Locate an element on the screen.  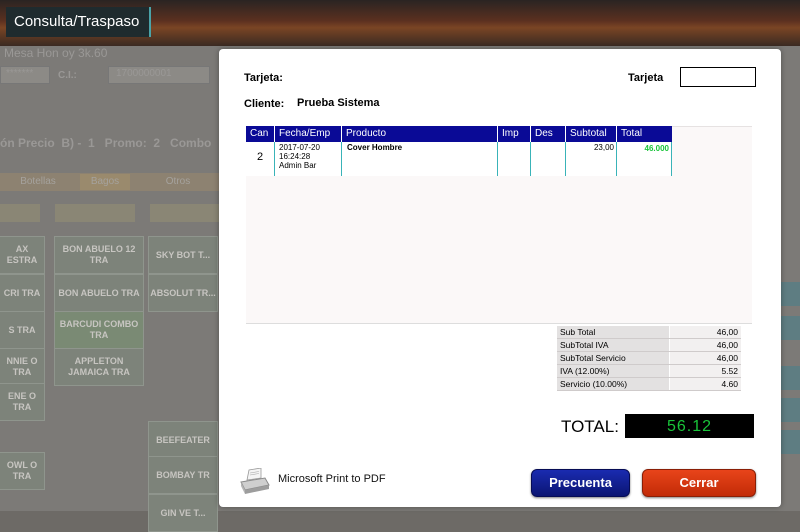
bg-ci-label: C.I.: is located at coordinates (67, 75).